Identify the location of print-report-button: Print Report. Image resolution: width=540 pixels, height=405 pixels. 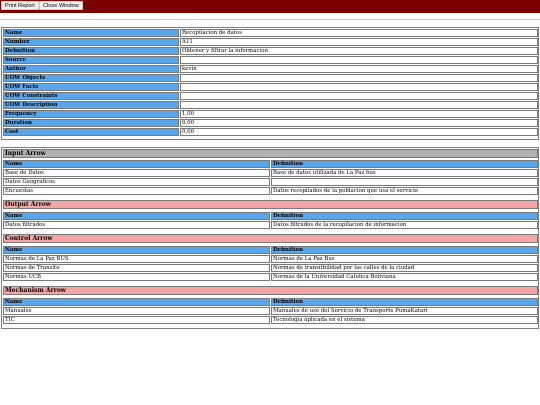
(20, 5).